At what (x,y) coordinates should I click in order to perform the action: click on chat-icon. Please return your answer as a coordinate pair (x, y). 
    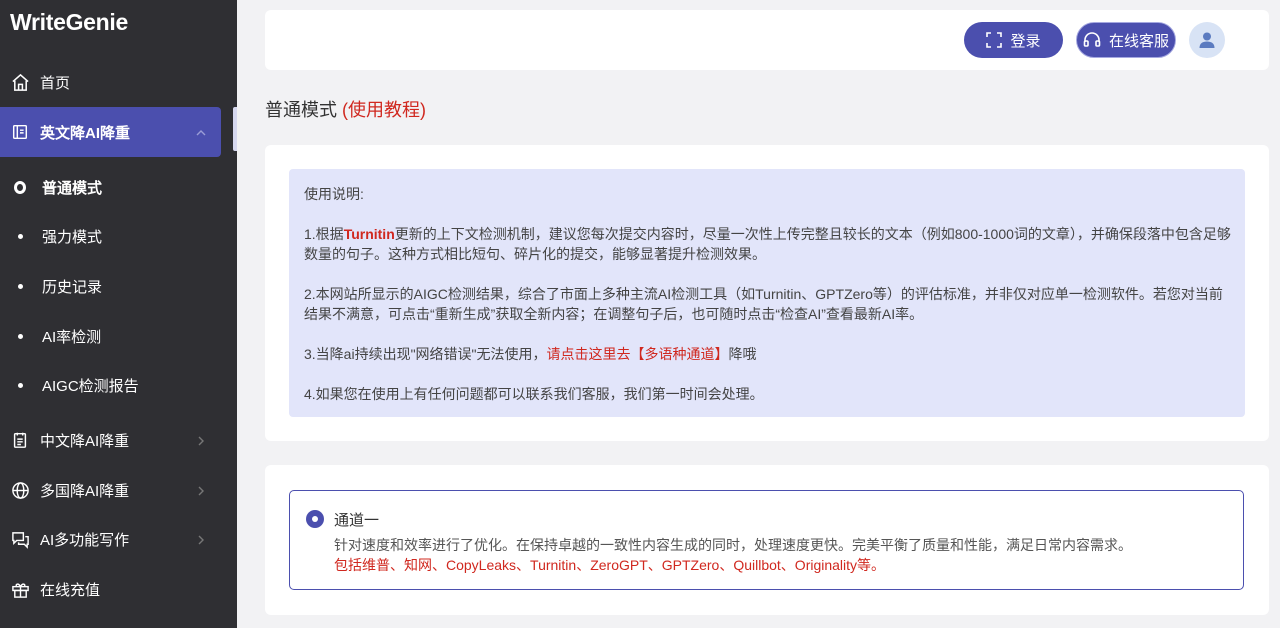
    Looking at the image, I should click on (20, 539).